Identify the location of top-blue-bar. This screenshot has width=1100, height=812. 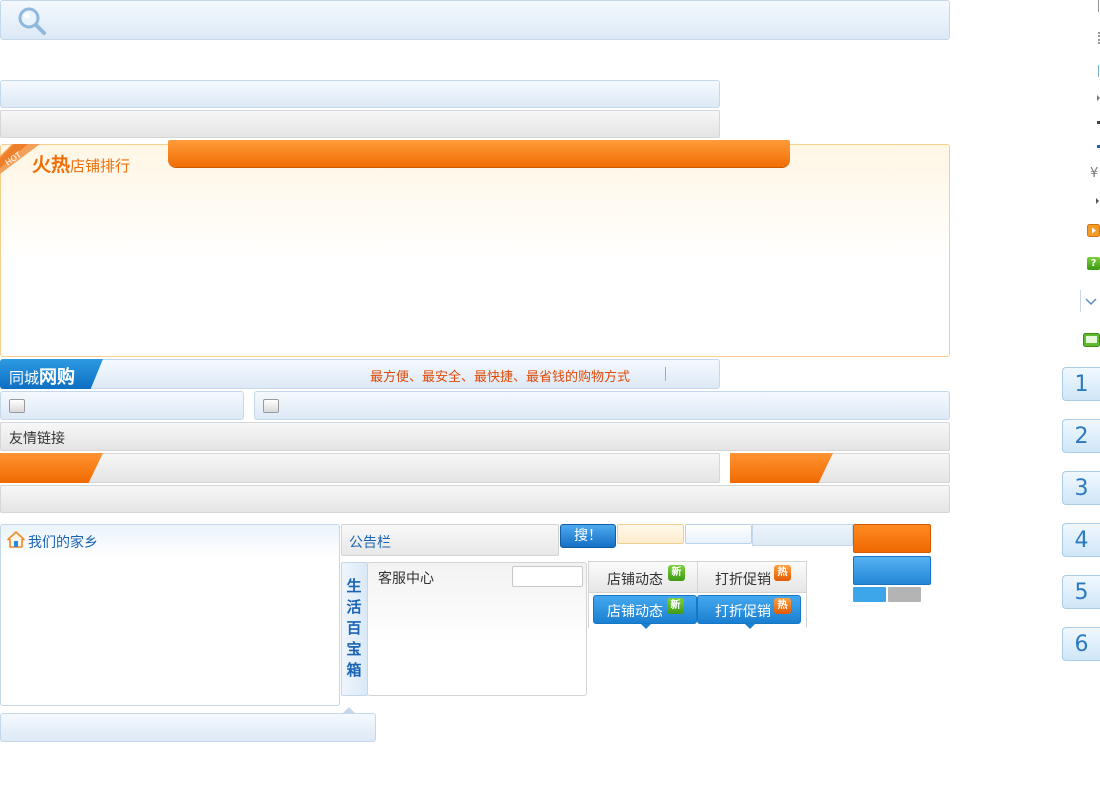
(360, 94).